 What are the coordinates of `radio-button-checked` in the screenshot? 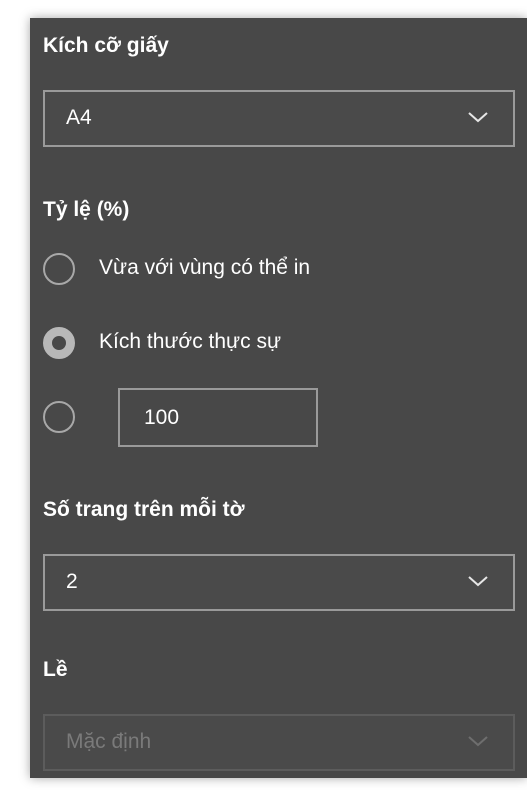 It's located at (59, 343).